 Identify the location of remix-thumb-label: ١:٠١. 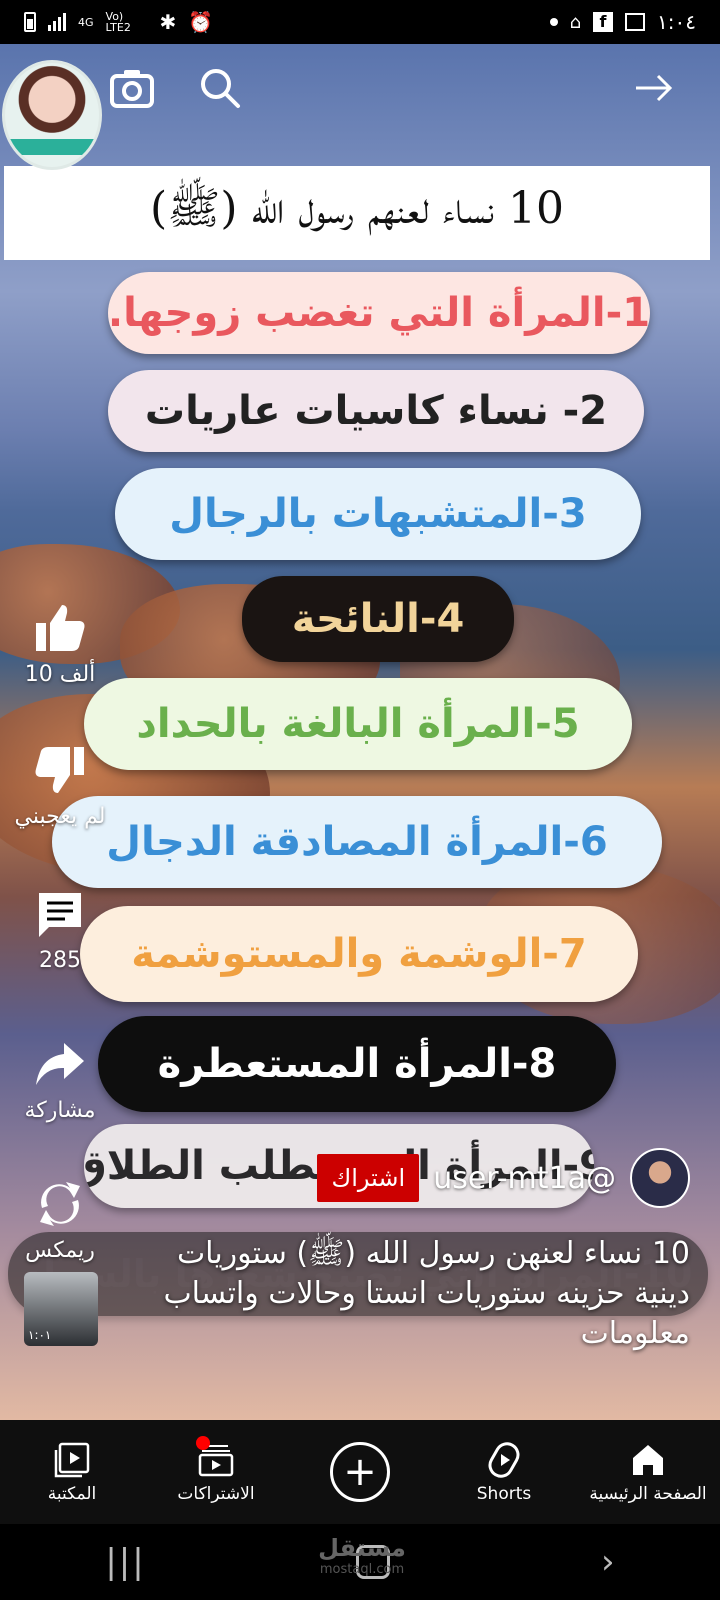
(40, 1335).